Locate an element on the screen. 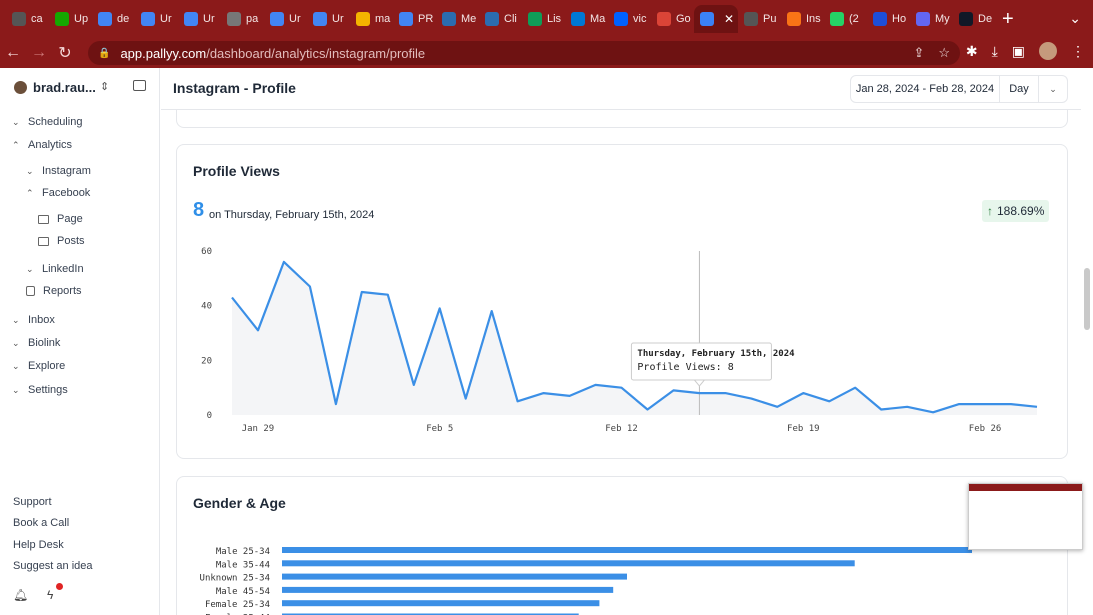 The width and height of the screenshot is (1093, 615). sidebar-item-linkedin: ⌄ LinkedIn is located at coordinates (55, 269).